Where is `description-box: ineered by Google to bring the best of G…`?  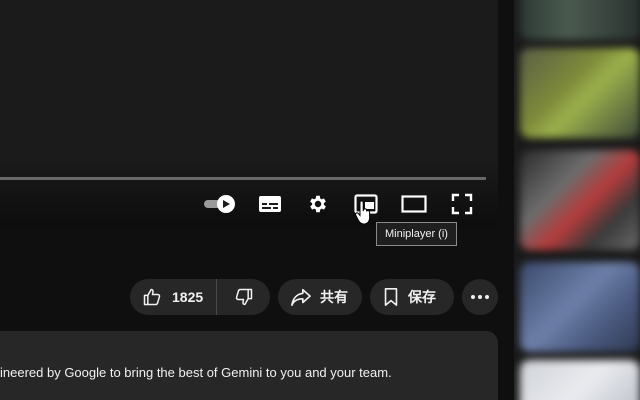 description-box: ineered by Google to bring the best of G… is located at coordinates (249, 365).